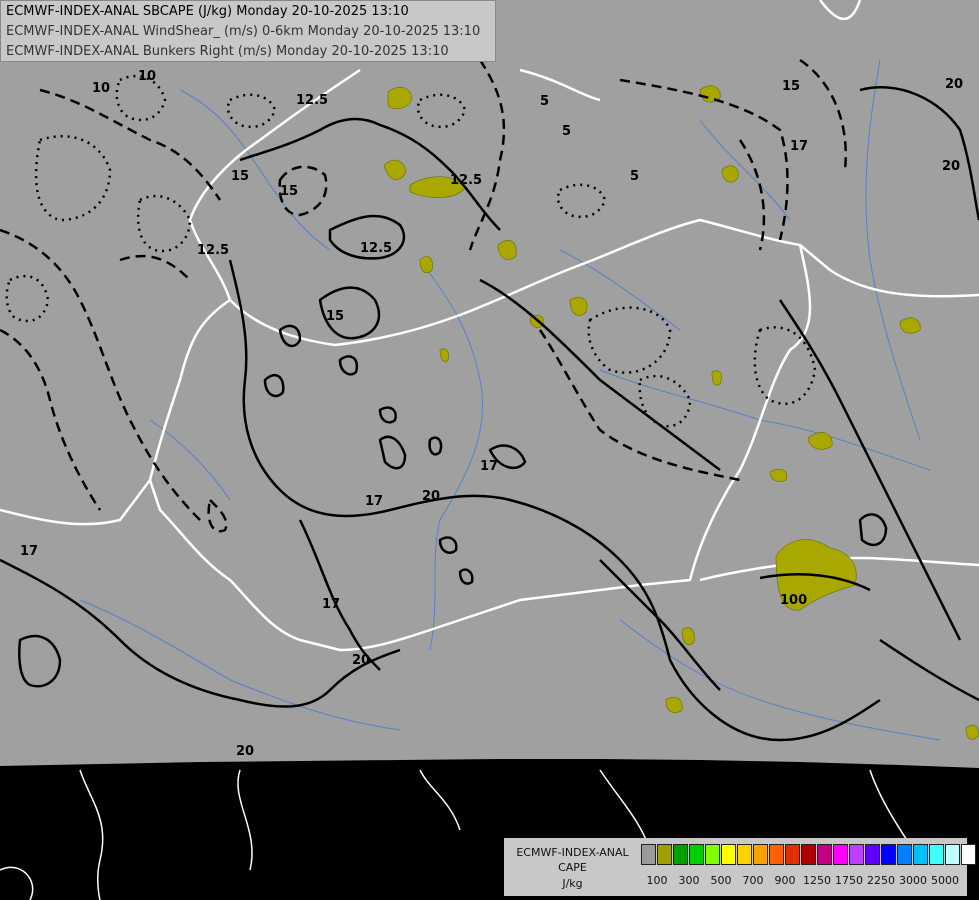 The image size is (979, 900). I want to click on contour-label: 100, so click(793, 600).